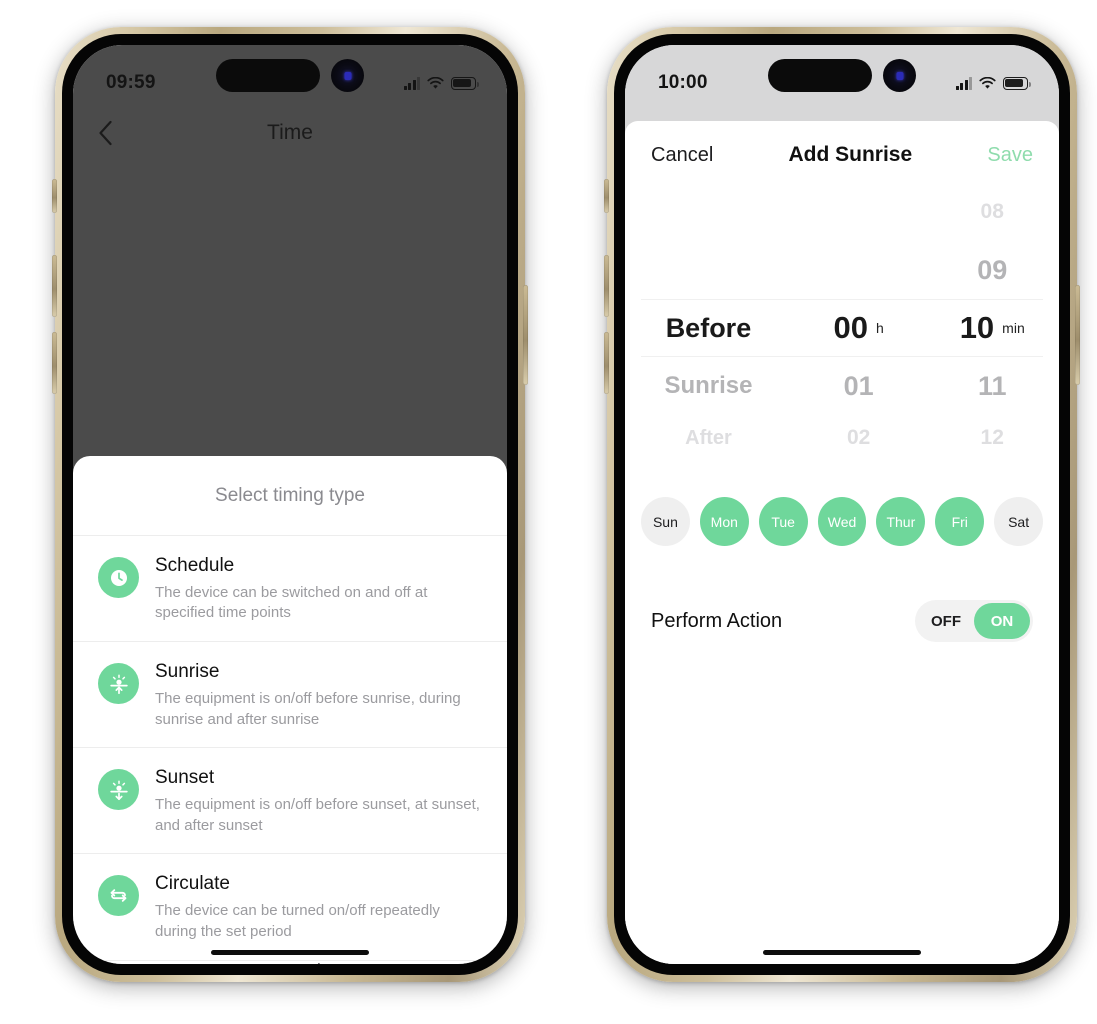 This screenshot has height=1024, width=1097. I want to click on day-sat: Sat, so click(1019, 521).